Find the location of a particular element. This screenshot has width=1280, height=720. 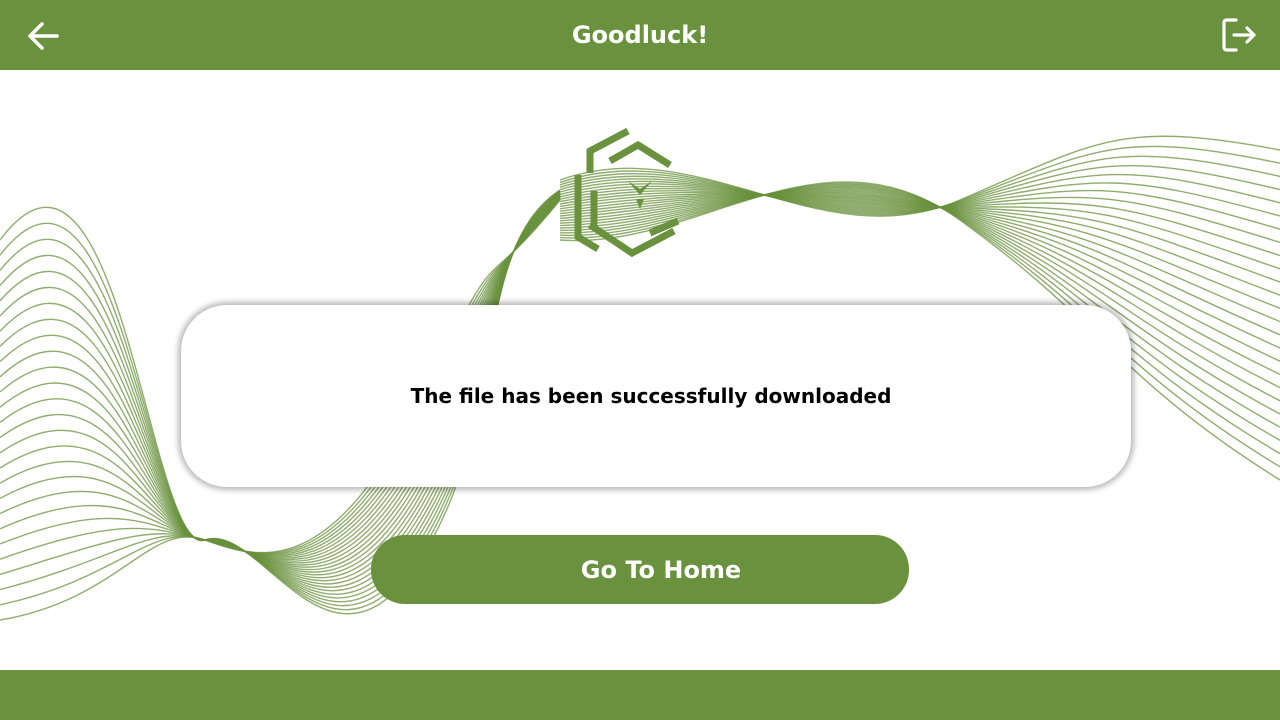

go-home-button-label: Go To Home is located at coordinates (661, 569).